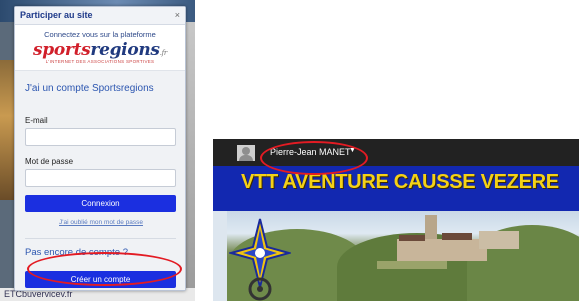 This screenshot has width=579, height=301. What do you see at coordinates (100, 238) in the screenshot?
I see `form-divider` at bounding box center [100, 238].